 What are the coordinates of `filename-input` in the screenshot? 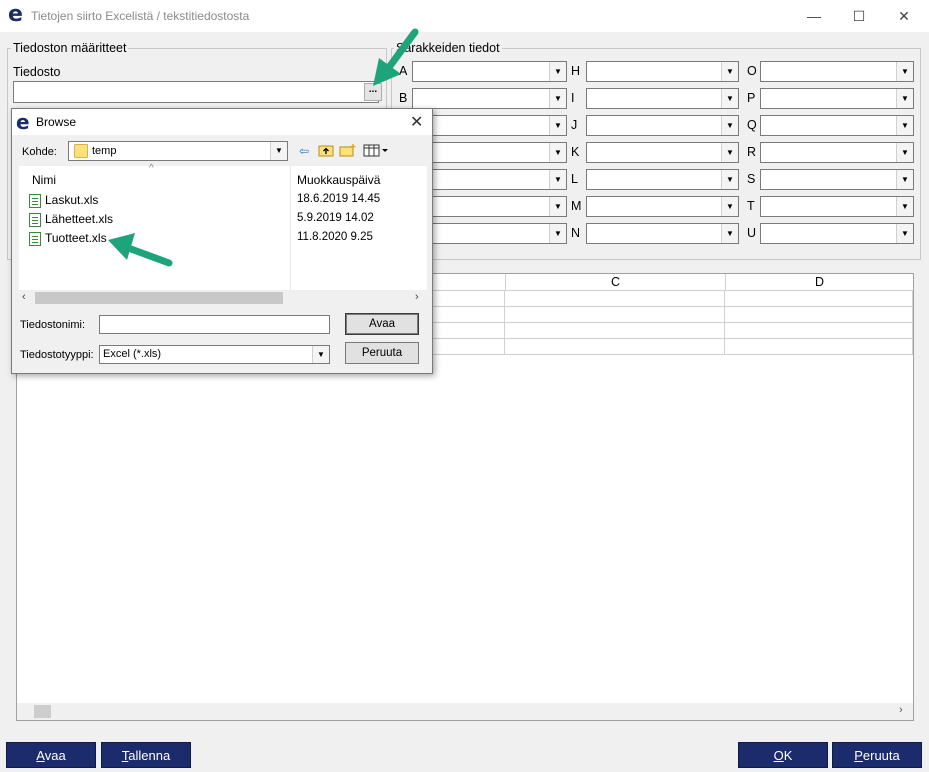 It's located at (214, 324).